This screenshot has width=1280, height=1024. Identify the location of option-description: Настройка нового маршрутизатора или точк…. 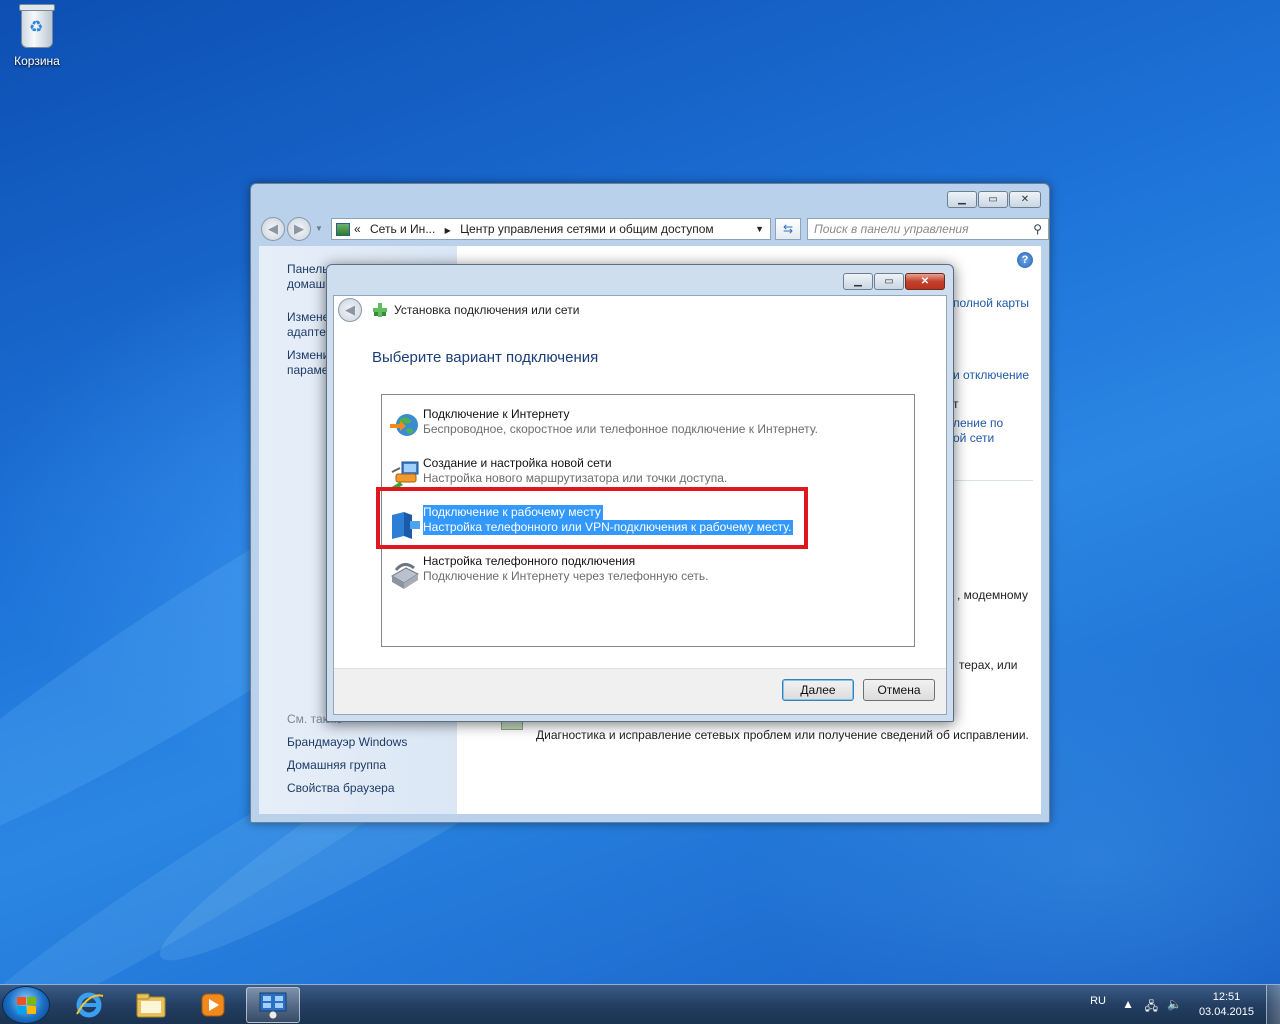
(575, 478).